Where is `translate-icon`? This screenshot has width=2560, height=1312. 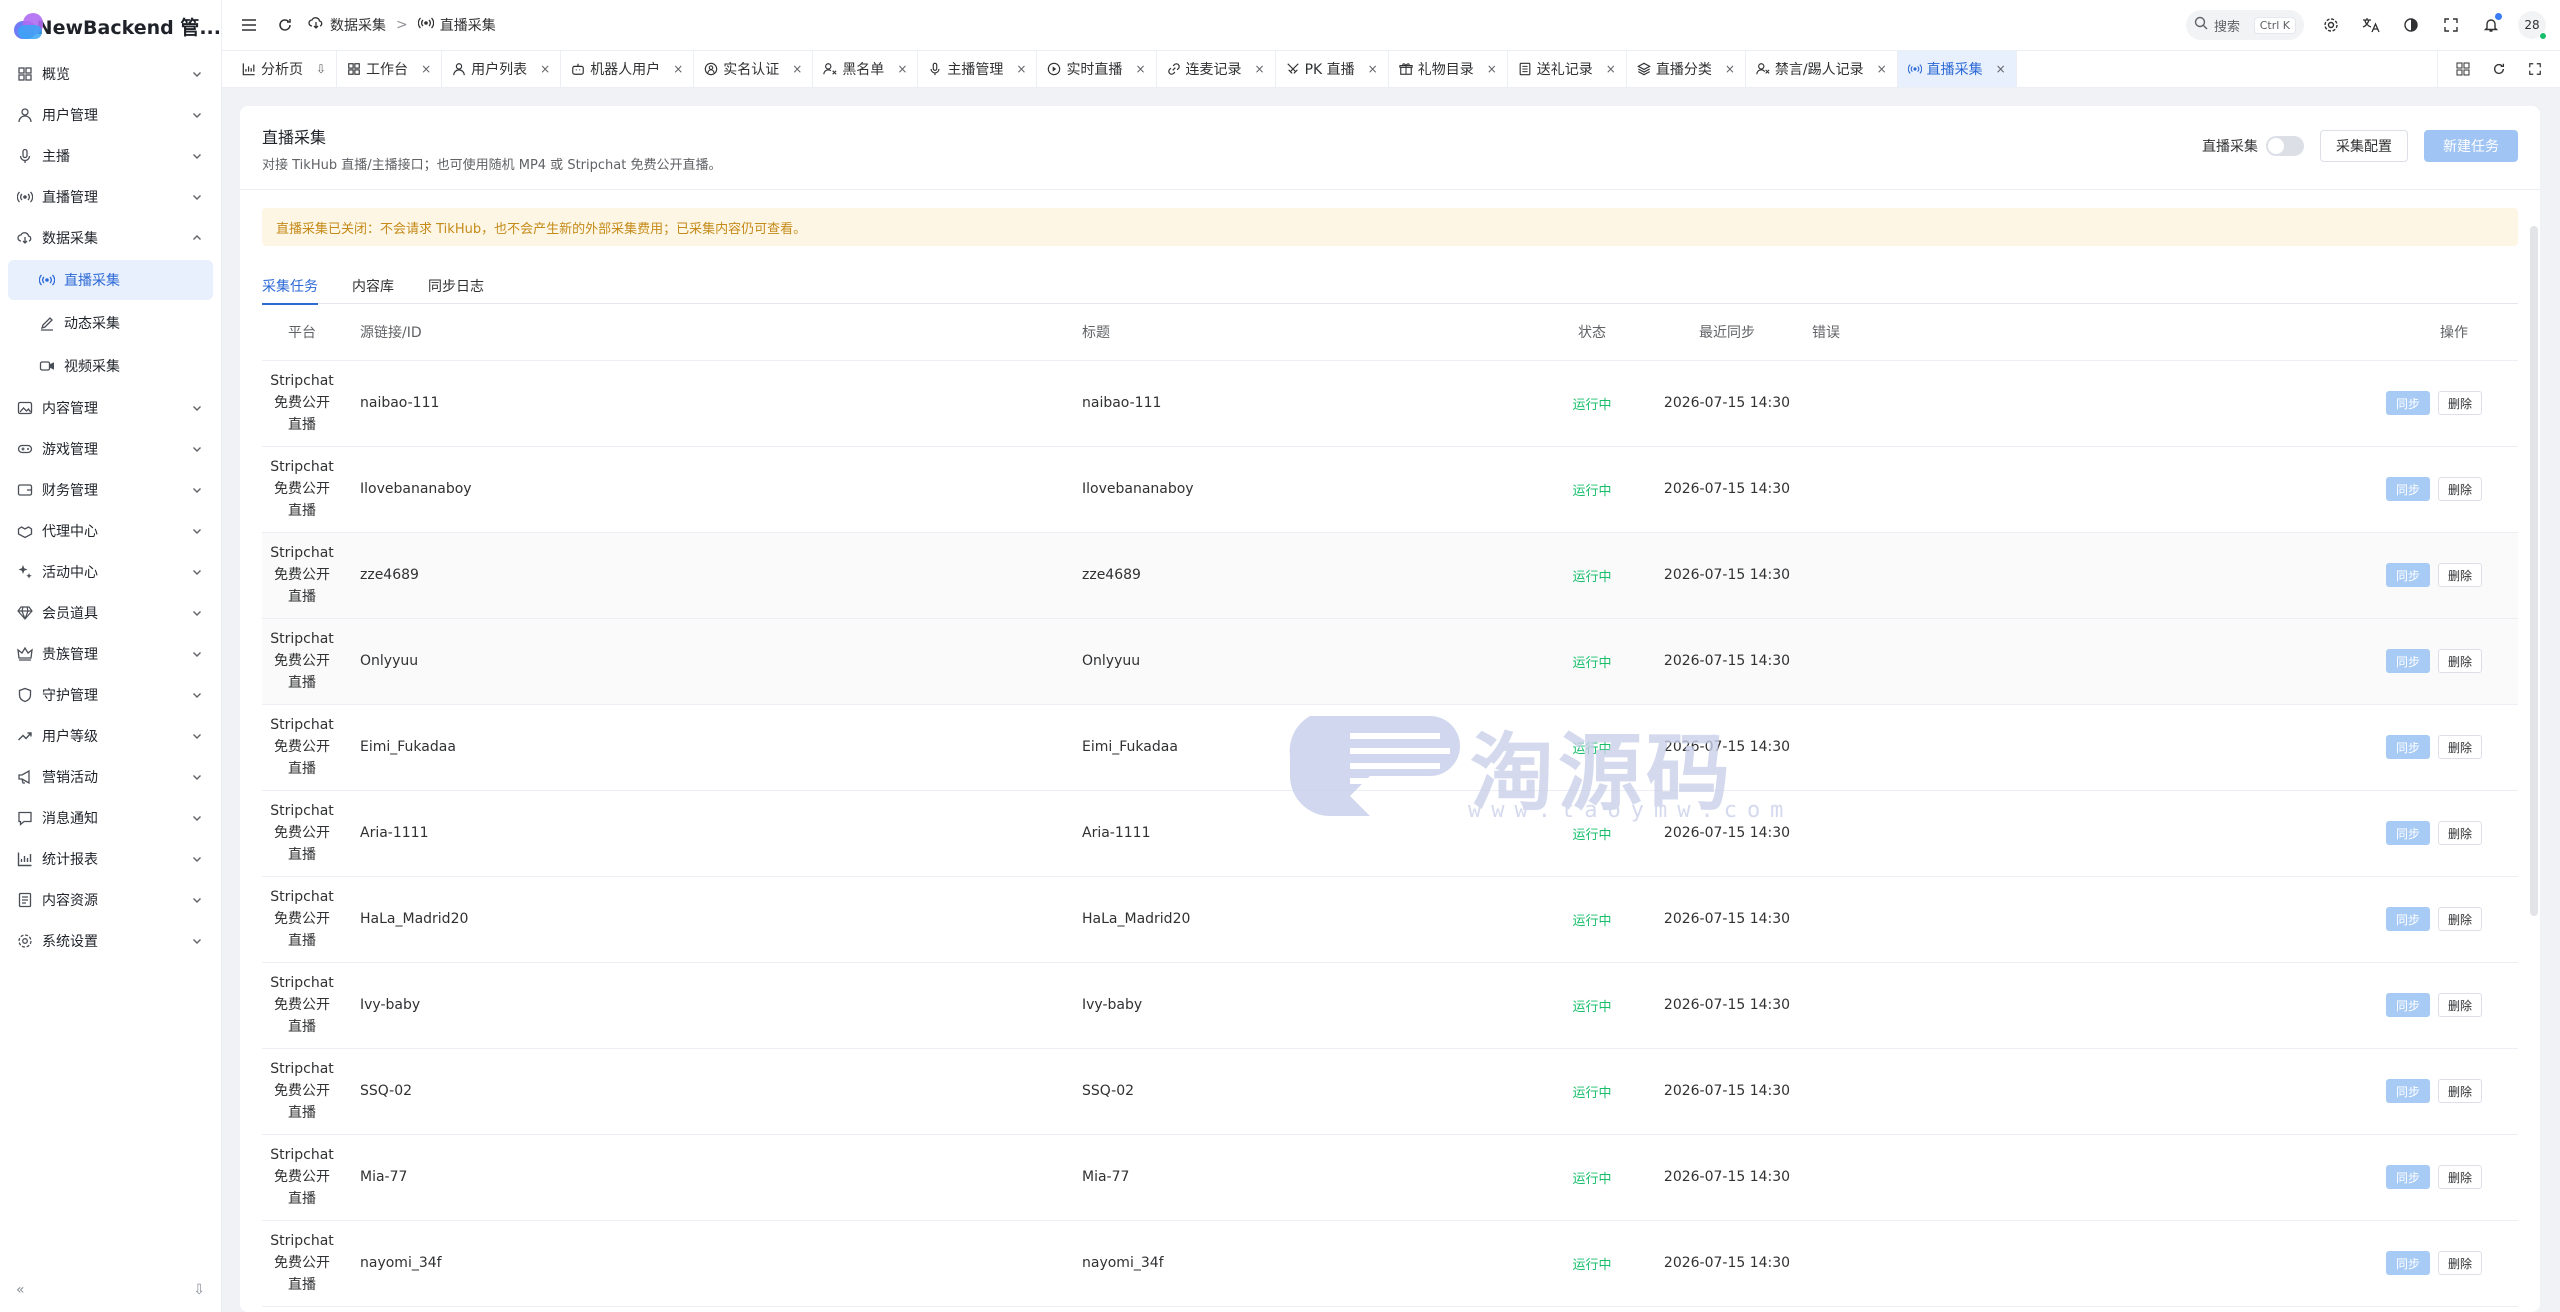 translate-icon is located at coordinates (2371, 25).